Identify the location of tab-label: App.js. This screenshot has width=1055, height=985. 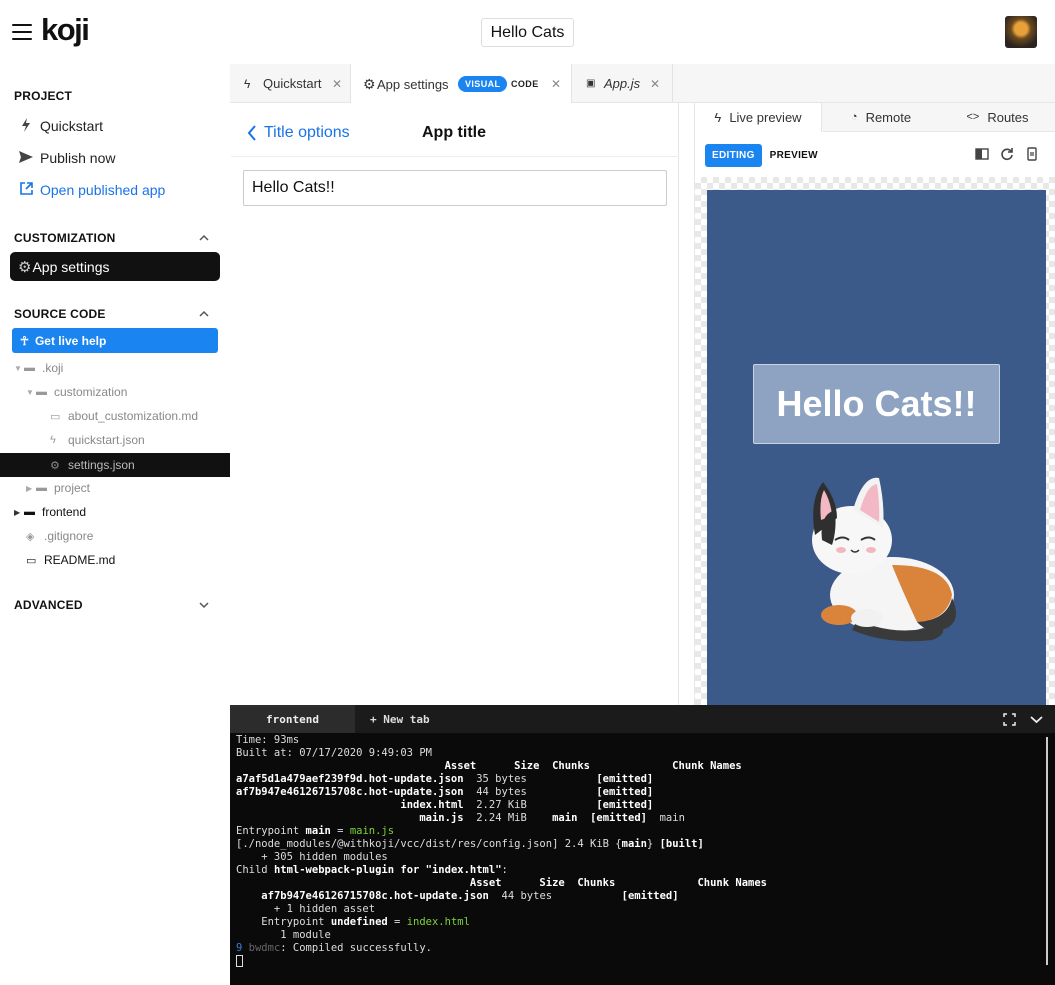
(622, 83).